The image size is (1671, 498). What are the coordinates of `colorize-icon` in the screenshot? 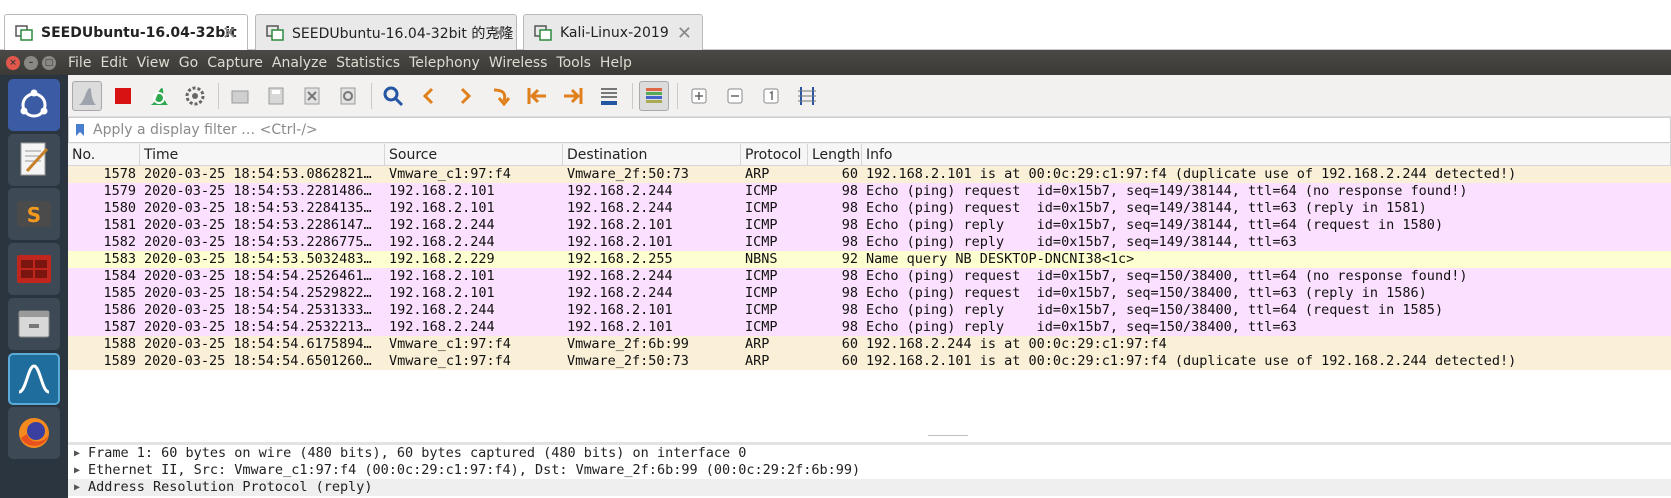 It's located at (654, 95).